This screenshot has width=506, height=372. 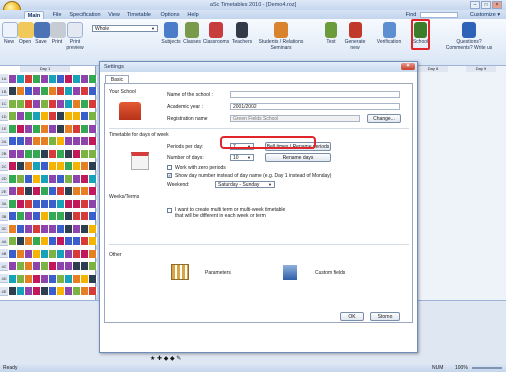 What do you see at coordinates (58, 34) in the screenshot?
I see `print-button: Print` at bounding box center [58, 34].